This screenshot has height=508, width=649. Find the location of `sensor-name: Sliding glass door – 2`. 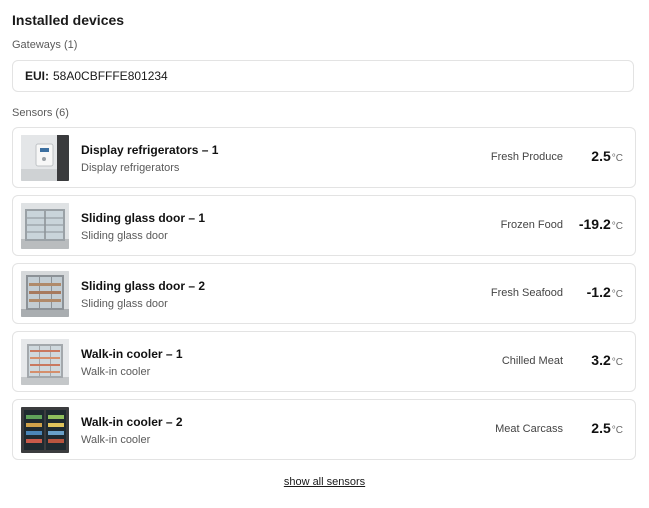

sensor-name: Sliding glass door – 2 is located at coordinates (143, 286).